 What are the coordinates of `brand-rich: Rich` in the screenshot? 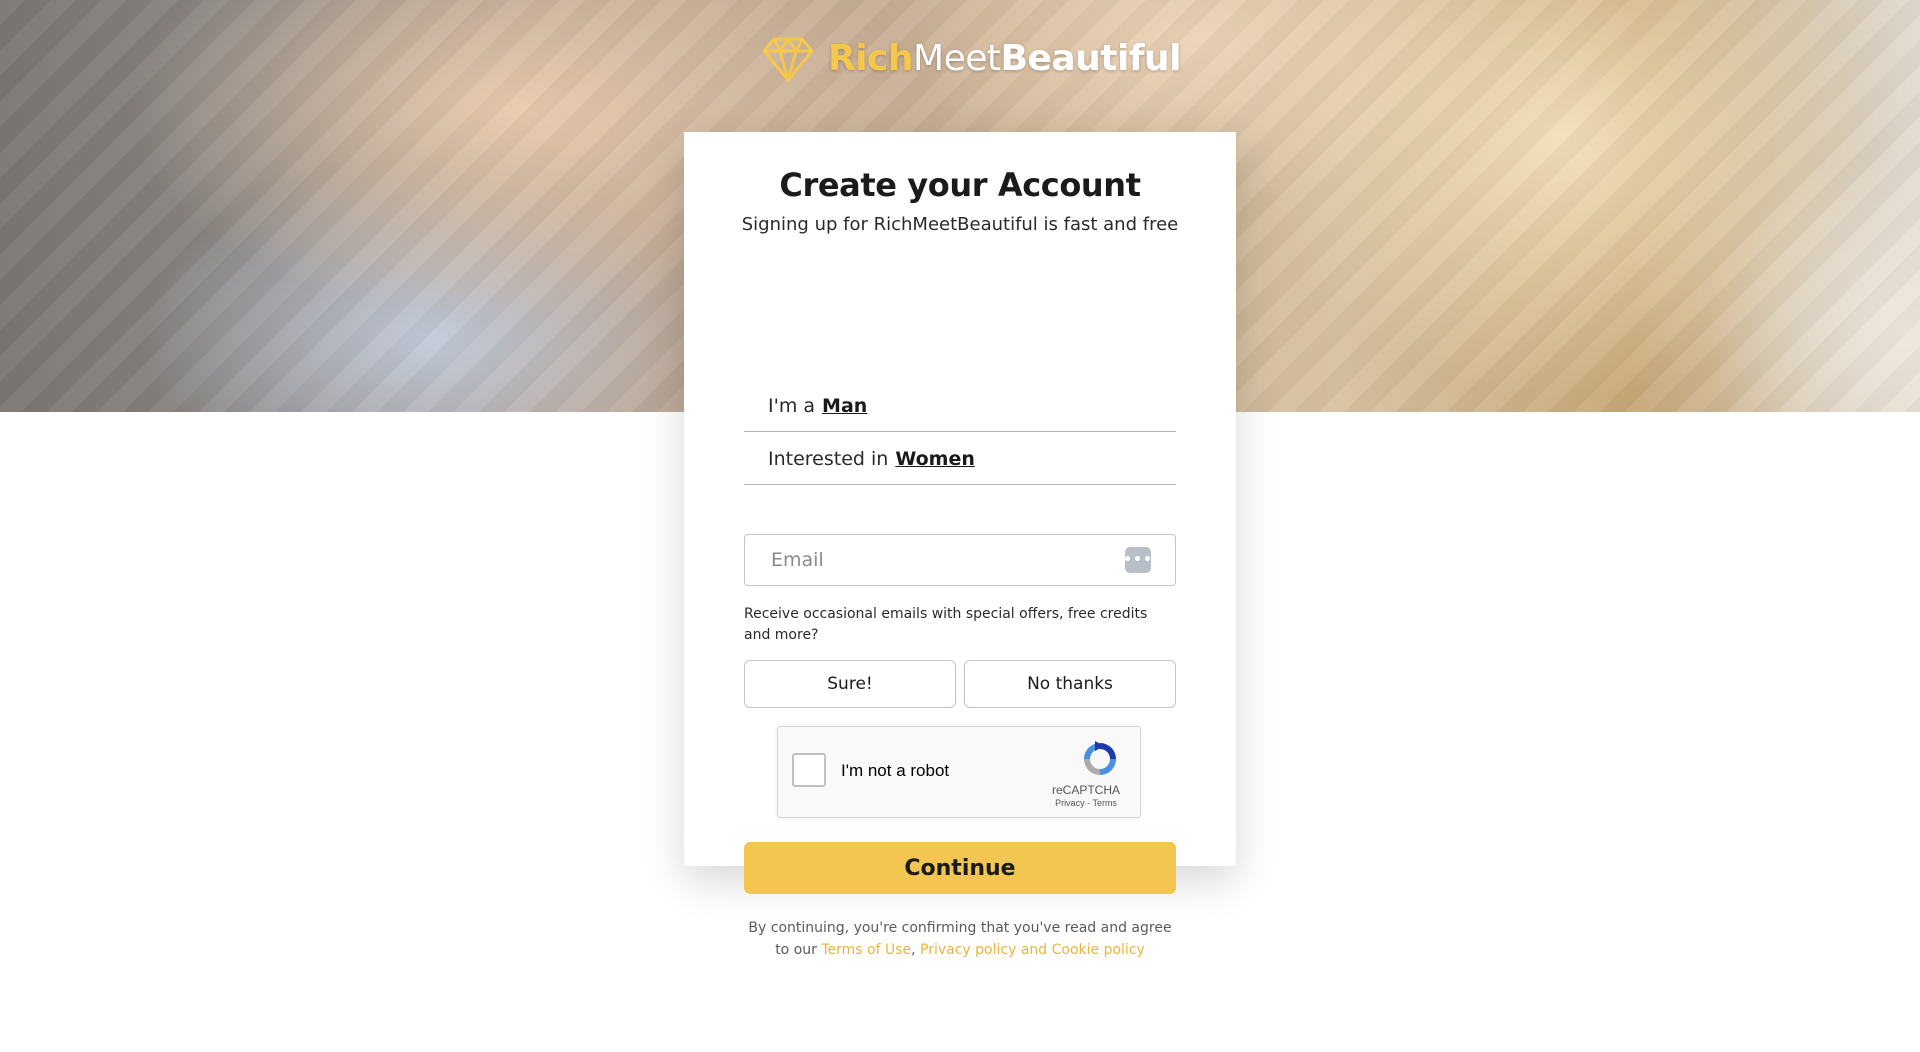 It's located at (871, 58).